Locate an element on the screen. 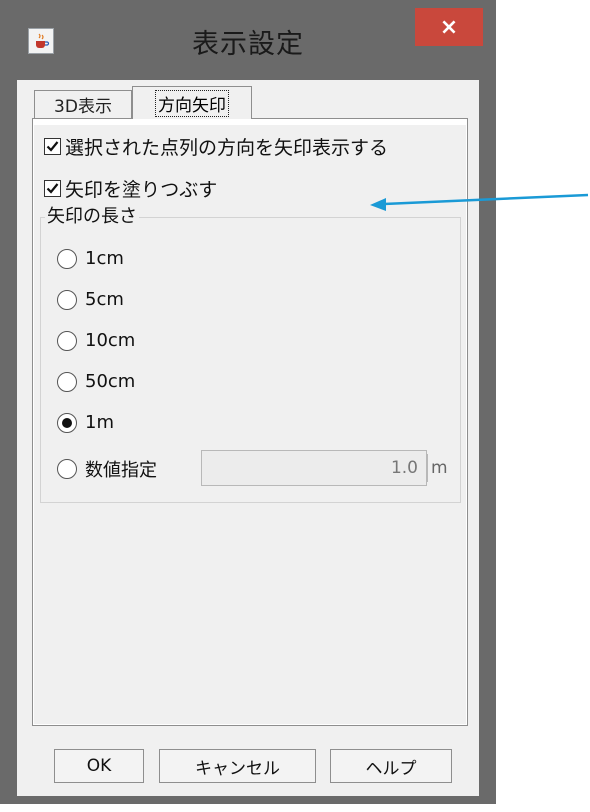  fill-arrow-checkbox is located at coordinates (52, 188).